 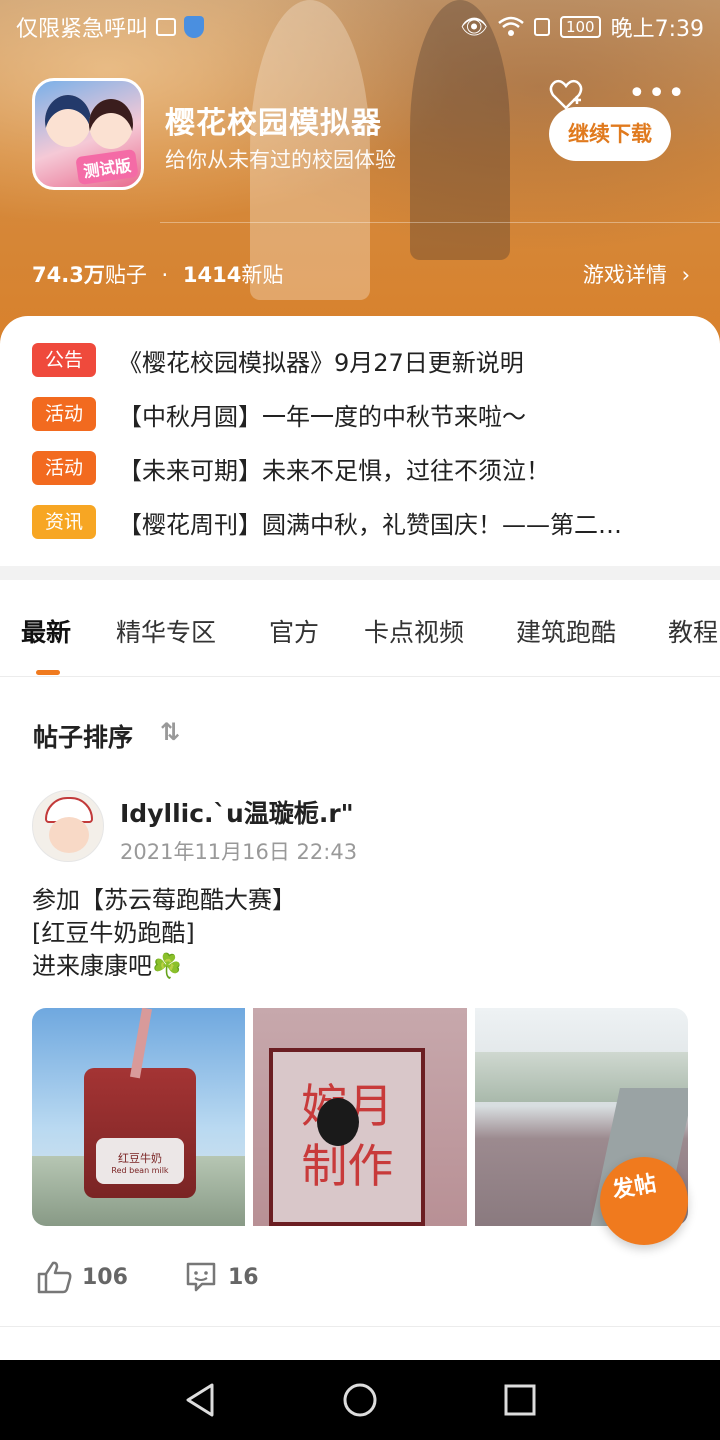 I want to click on notice-item: 公告 《樱花校园模拟器》9月27日更新说明, so click(x=278, y=360).